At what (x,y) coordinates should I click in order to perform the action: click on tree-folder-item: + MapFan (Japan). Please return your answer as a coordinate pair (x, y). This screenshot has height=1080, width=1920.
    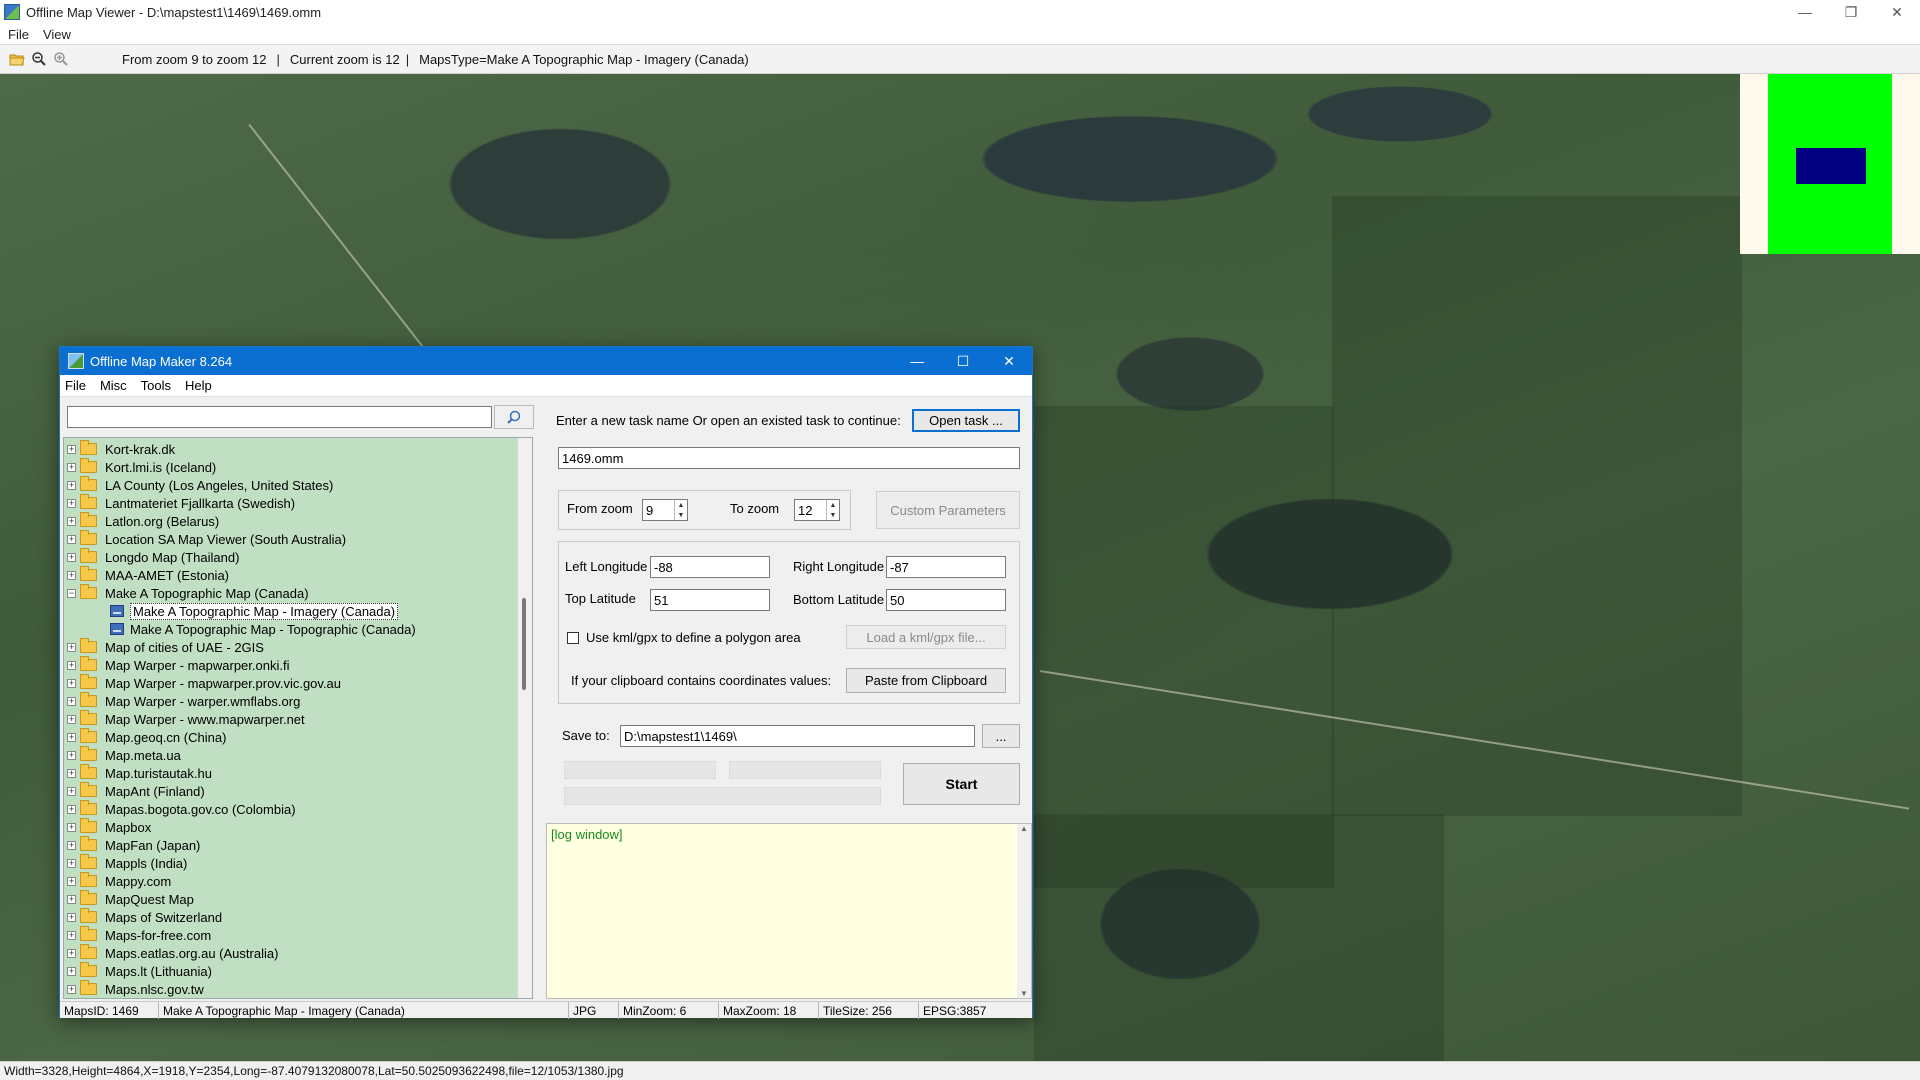
    Looking at the image, I should click on (132, 845).